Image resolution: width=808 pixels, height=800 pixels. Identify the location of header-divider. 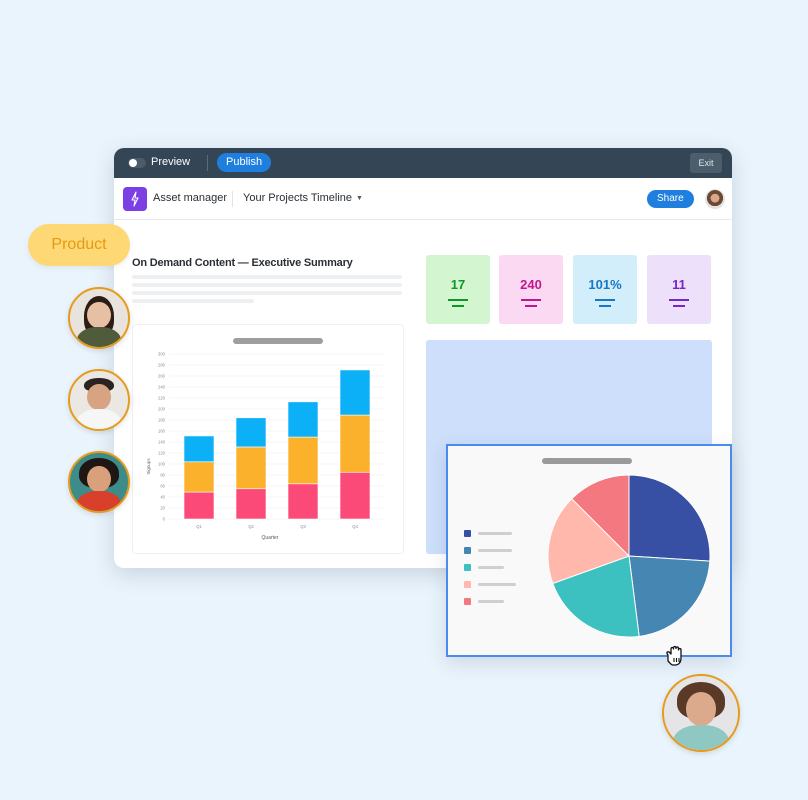
(232, 199).